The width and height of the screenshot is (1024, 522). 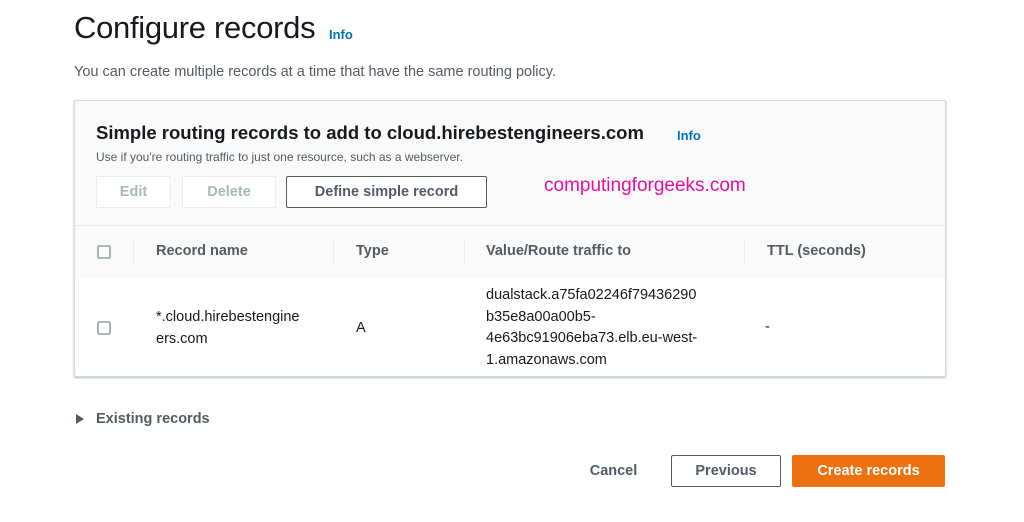 What do you see at coordinates (767, 327) in the screenshot?
I see `ttl-cell: -` at bounding box center [767, 327].